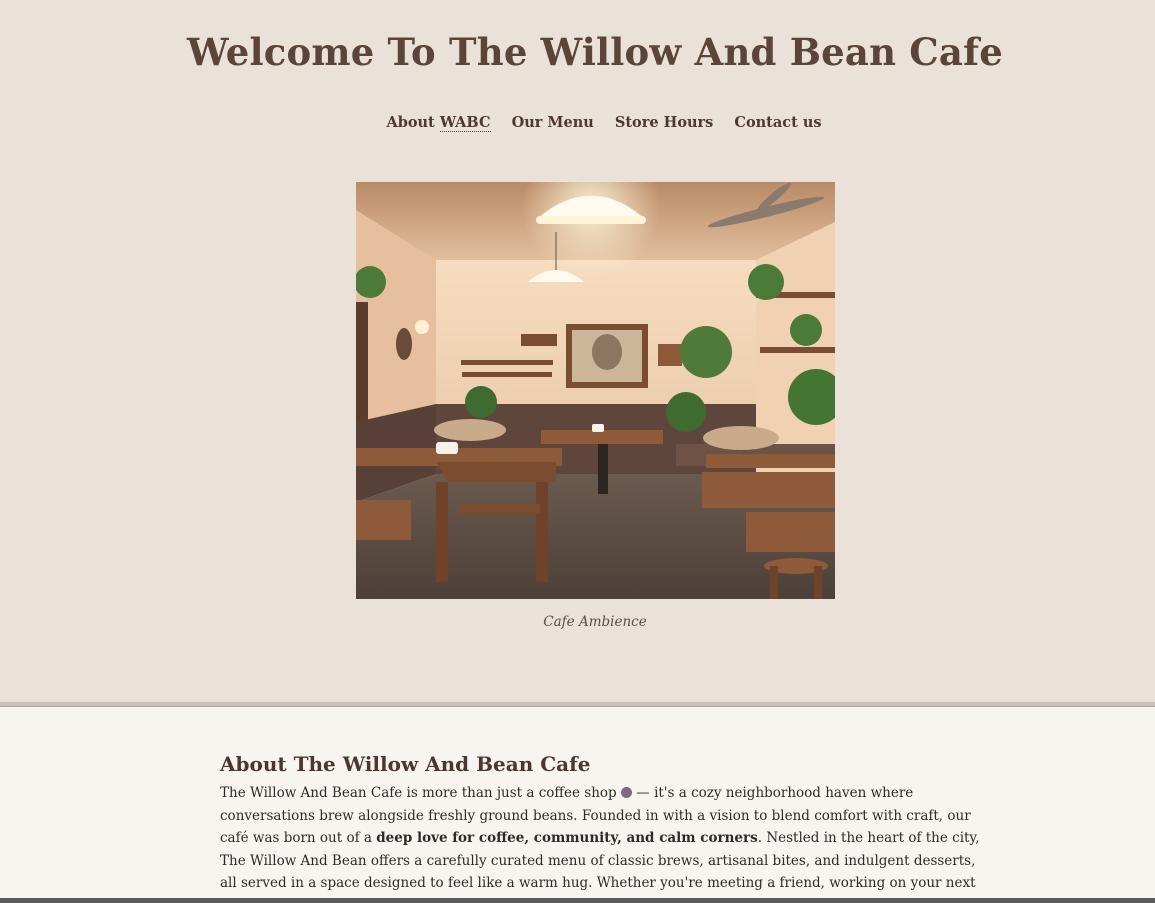 This screenshot has height=903, width=1155. I want to click on nav-about-prefix: About, so click(413, 122).